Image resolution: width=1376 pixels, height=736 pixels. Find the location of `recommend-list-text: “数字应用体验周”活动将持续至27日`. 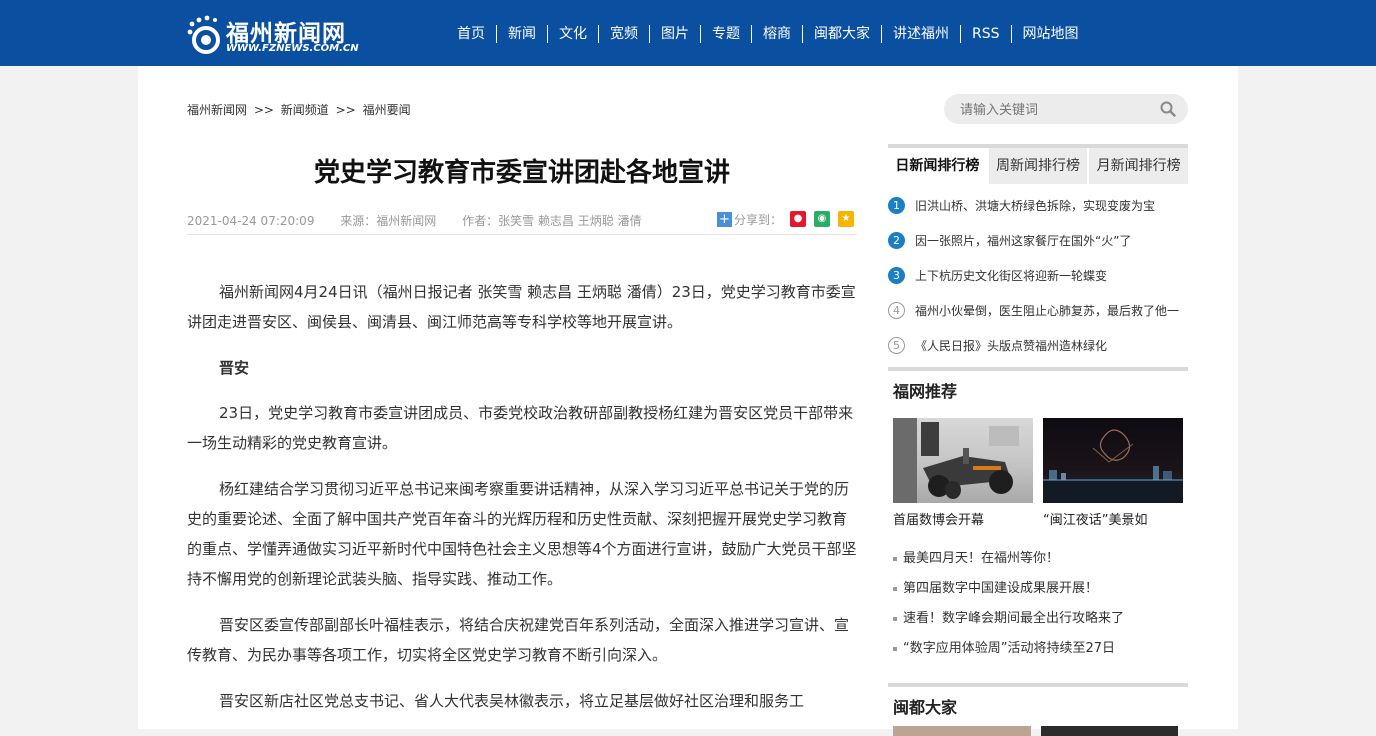

recommend-list-text: “数字应用体验周”活动将持续至27日 is located at coordinates (1009, 648).